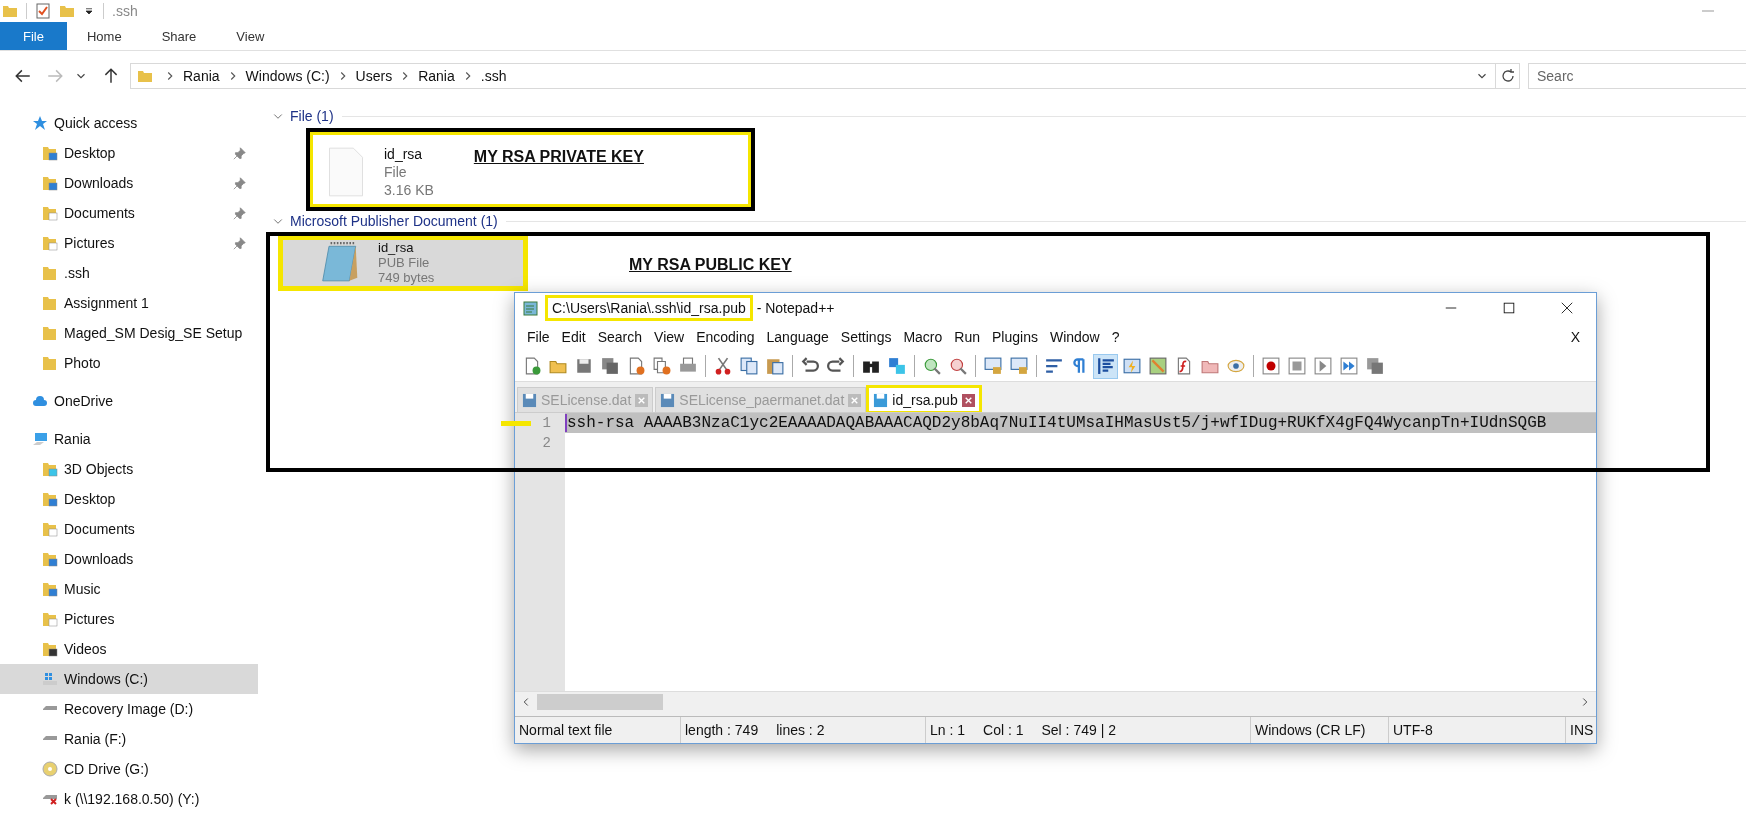 This screenshot has width=1746, height=838. What do you see at coordinates (77, 273) in the screenshot?
I see `sidebar-label: .ssh` at bounding box center [77, 273].